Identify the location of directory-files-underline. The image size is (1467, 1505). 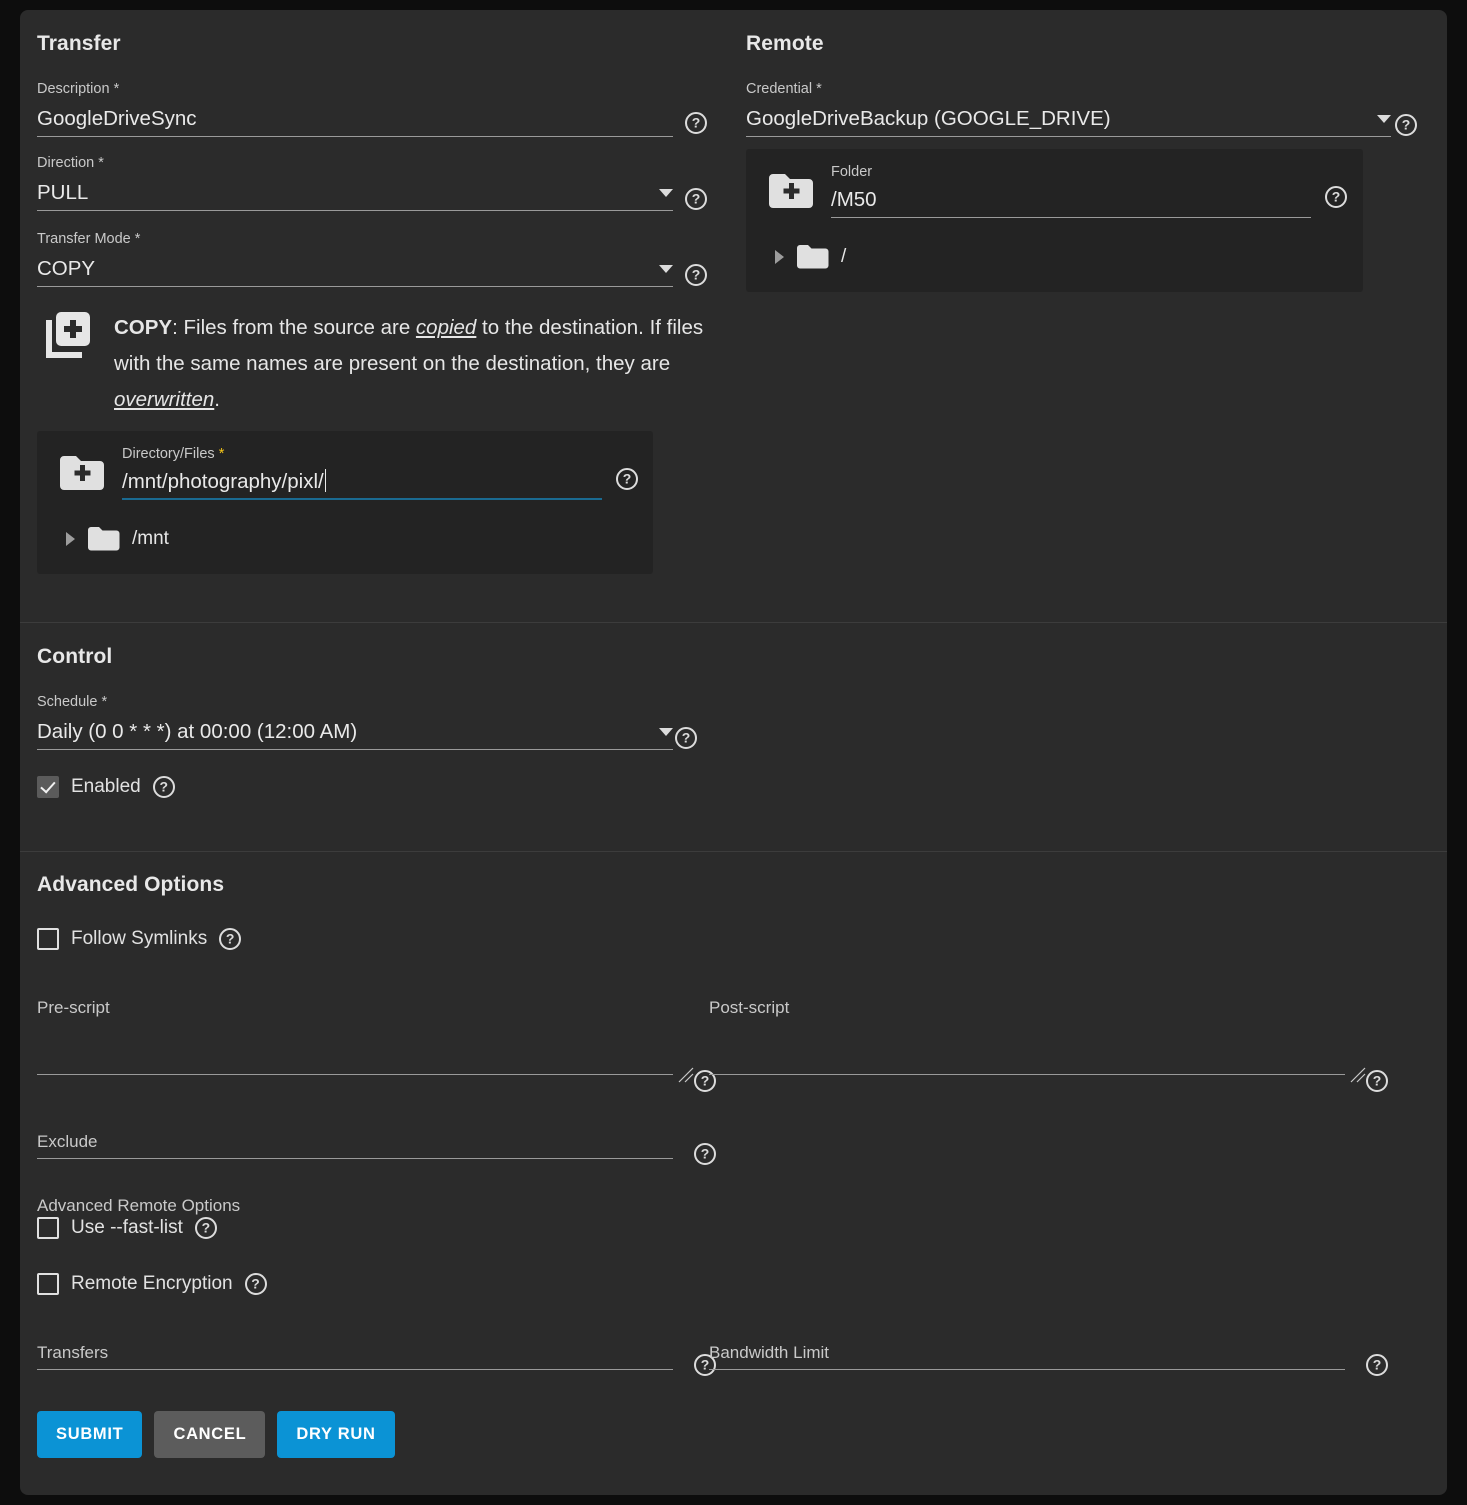
(362, 499).